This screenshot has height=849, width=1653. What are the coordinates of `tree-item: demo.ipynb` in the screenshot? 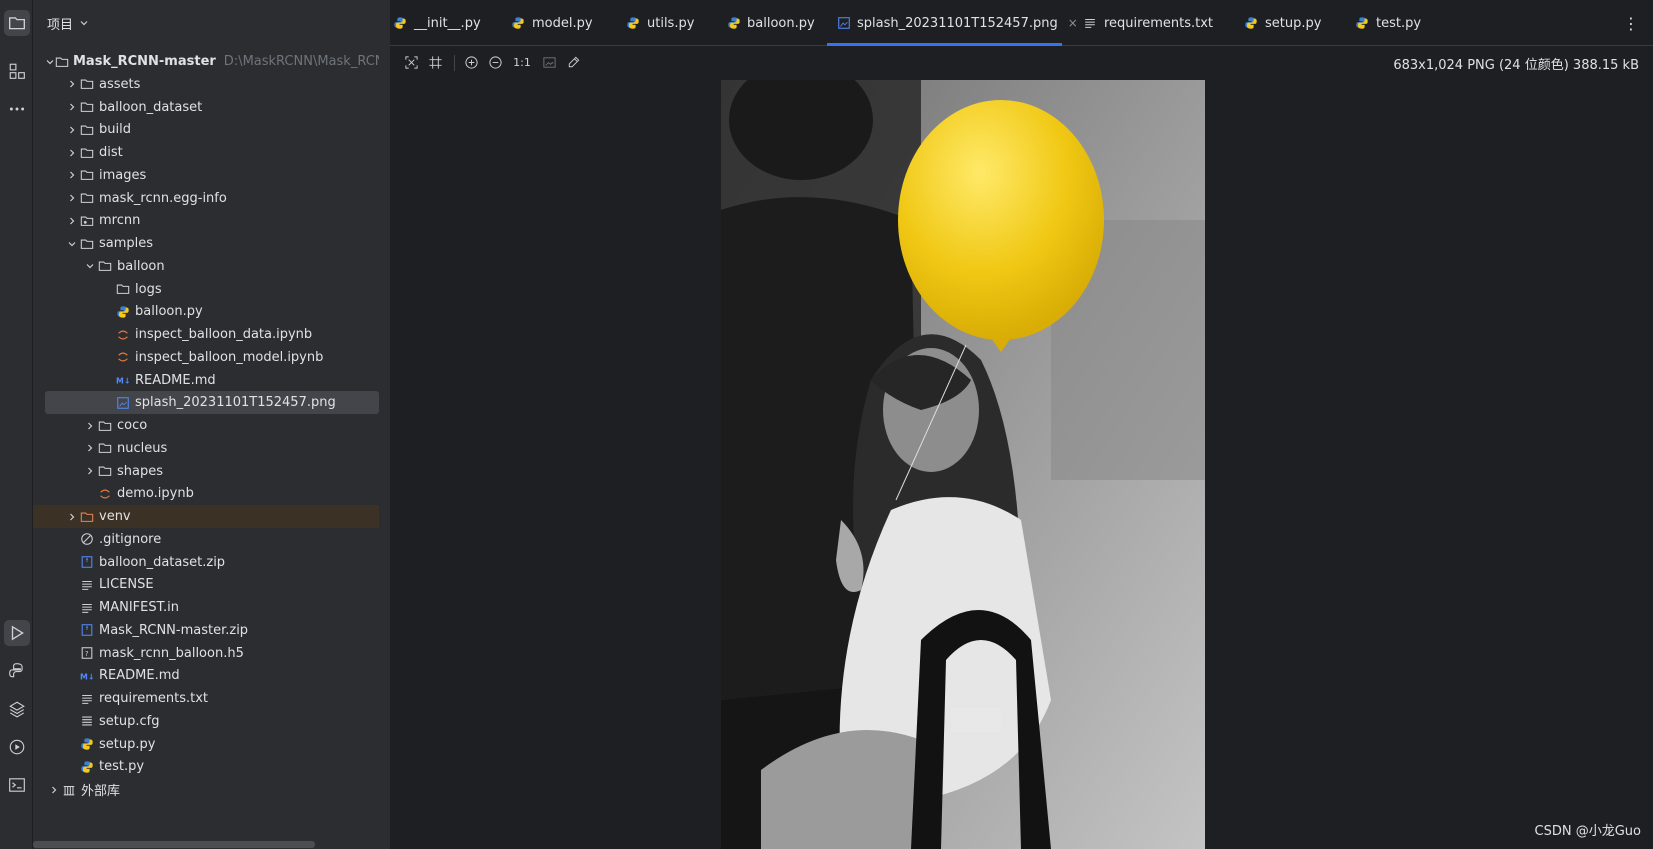 It's located at (206, 493).